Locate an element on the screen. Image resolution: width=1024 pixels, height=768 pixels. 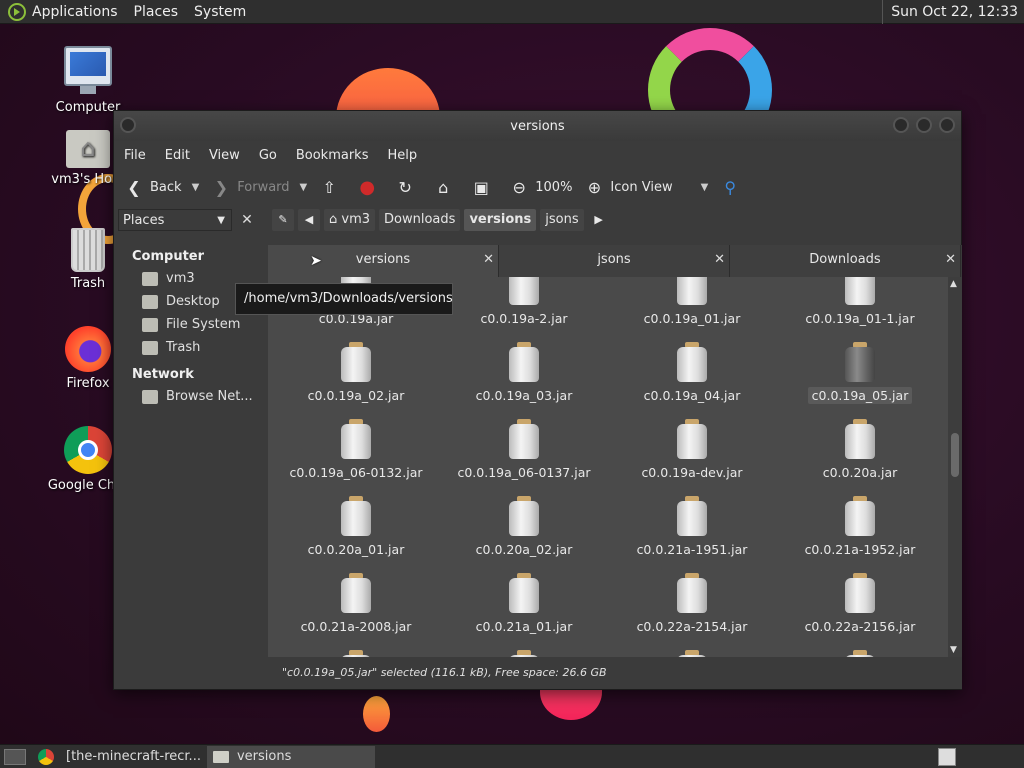
breadcrumb: ✎ ◀ ⌂ vm3 Downloads versions jsons ▶ is located at coordinates (443, 220).